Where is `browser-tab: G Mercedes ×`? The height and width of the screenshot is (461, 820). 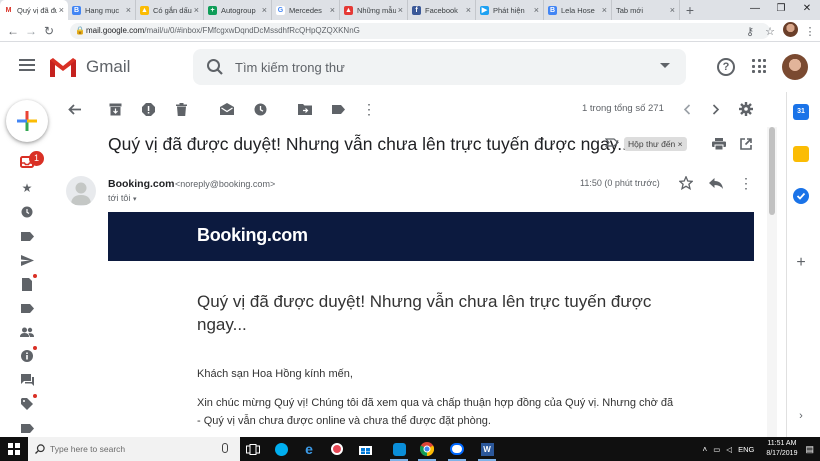 browser-tab: G Mercedes × is located at coordinates (306, 10).